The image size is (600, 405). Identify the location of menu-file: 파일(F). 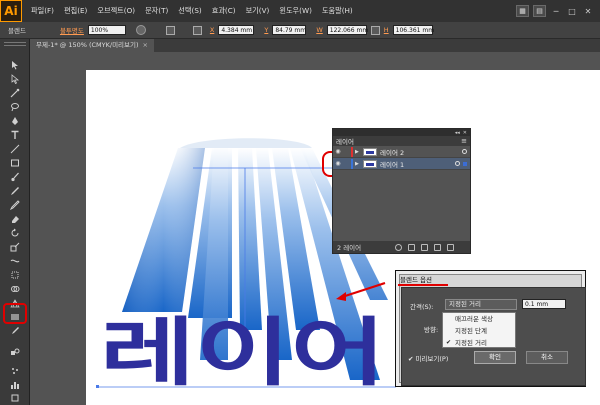
(42, 11).